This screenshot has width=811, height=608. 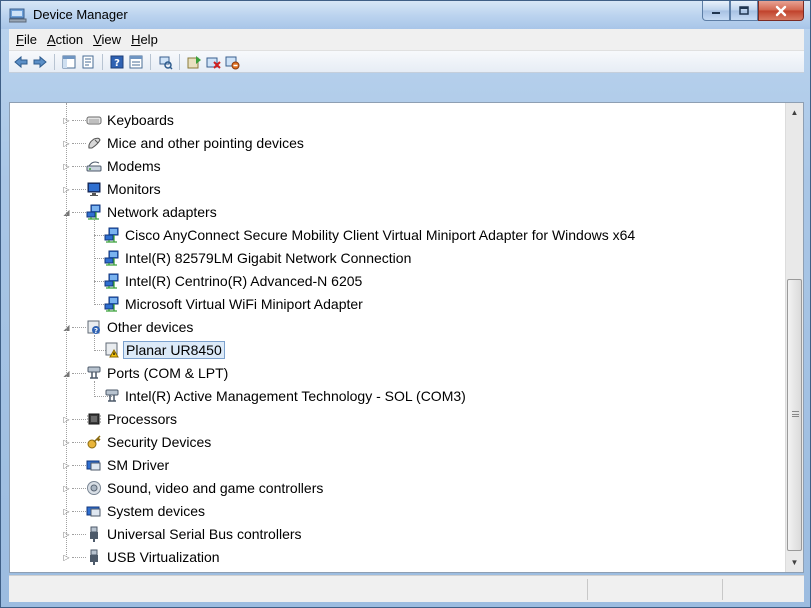 I want to click on help-icon: ?, so click(x=117, y=62).